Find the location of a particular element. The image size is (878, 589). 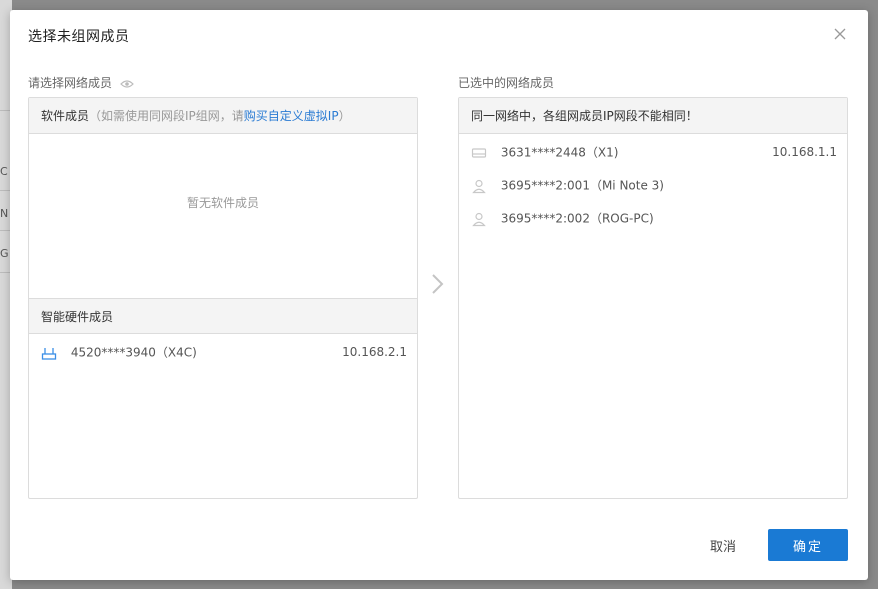

close-icon is located at coordinates (840, 34).